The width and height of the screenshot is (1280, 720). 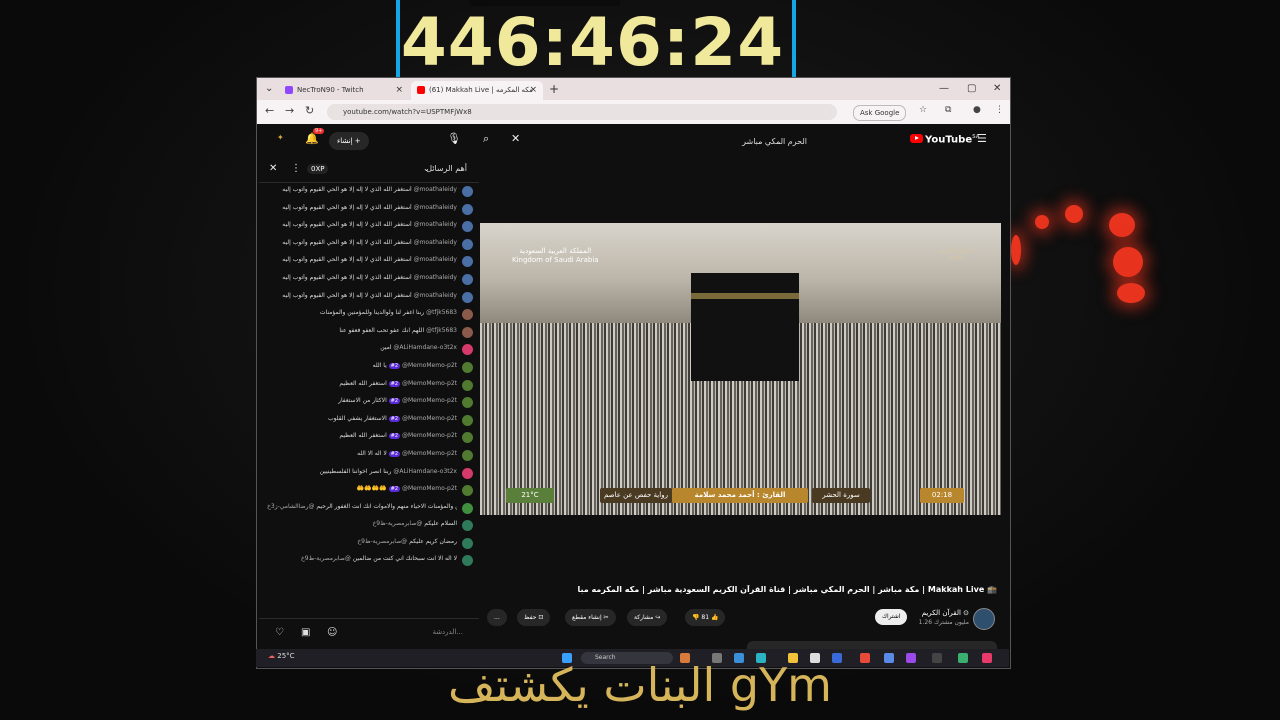 I want to click on heart-icon: ♡, so click(x=279, y=632).